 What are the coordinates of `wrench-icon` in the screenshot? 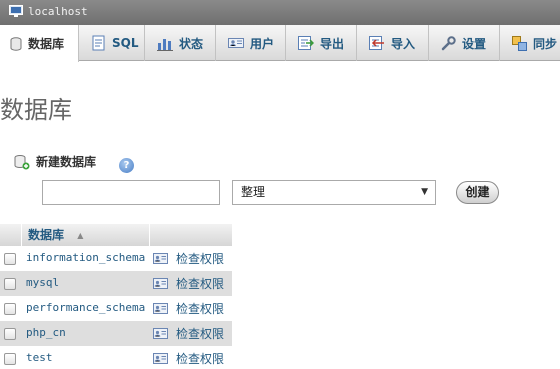 It's located at (448, 42).